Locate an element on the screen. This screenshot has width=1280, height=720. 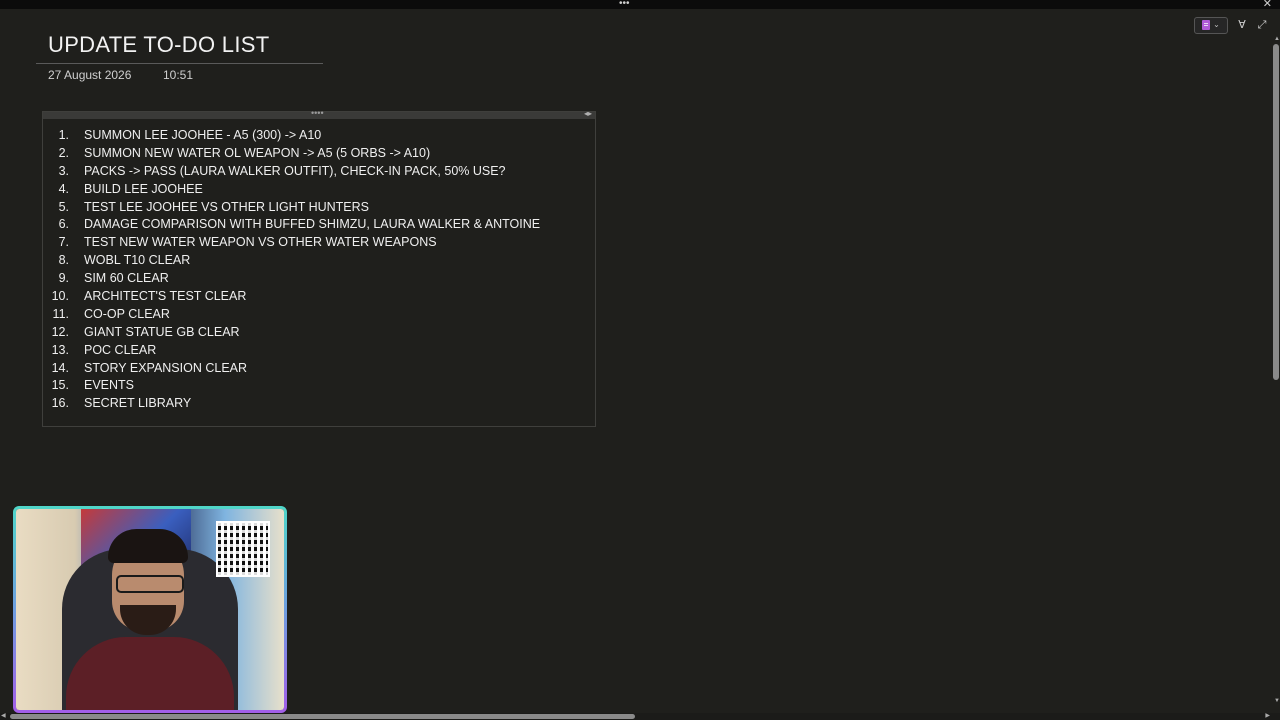
todo-list-item: 8. WOBL T10 CLEAR is located at coordinates (291, 260).